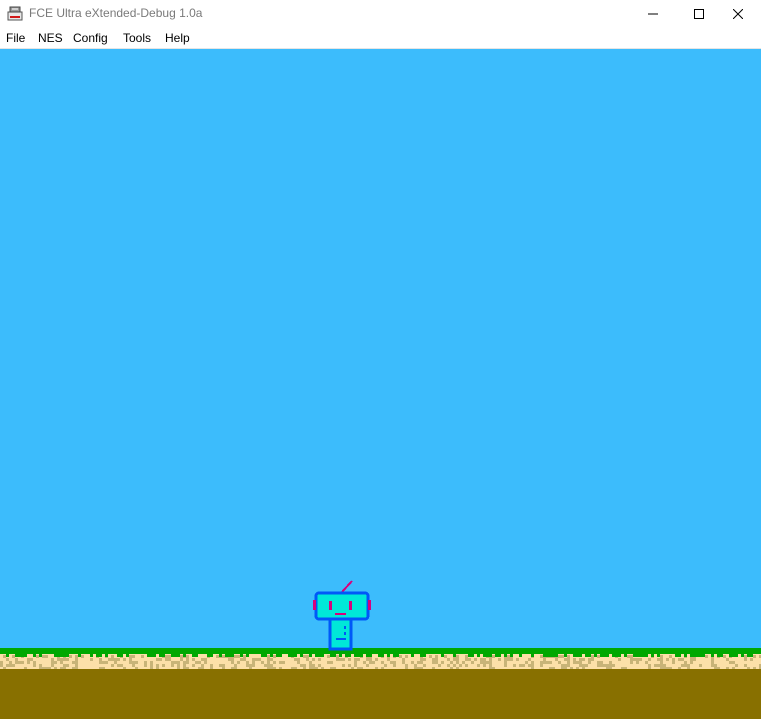  What do you see at coordinates (380, 651) in the screenshot?
I see `grass-strip` at bounding box center [380, 651].